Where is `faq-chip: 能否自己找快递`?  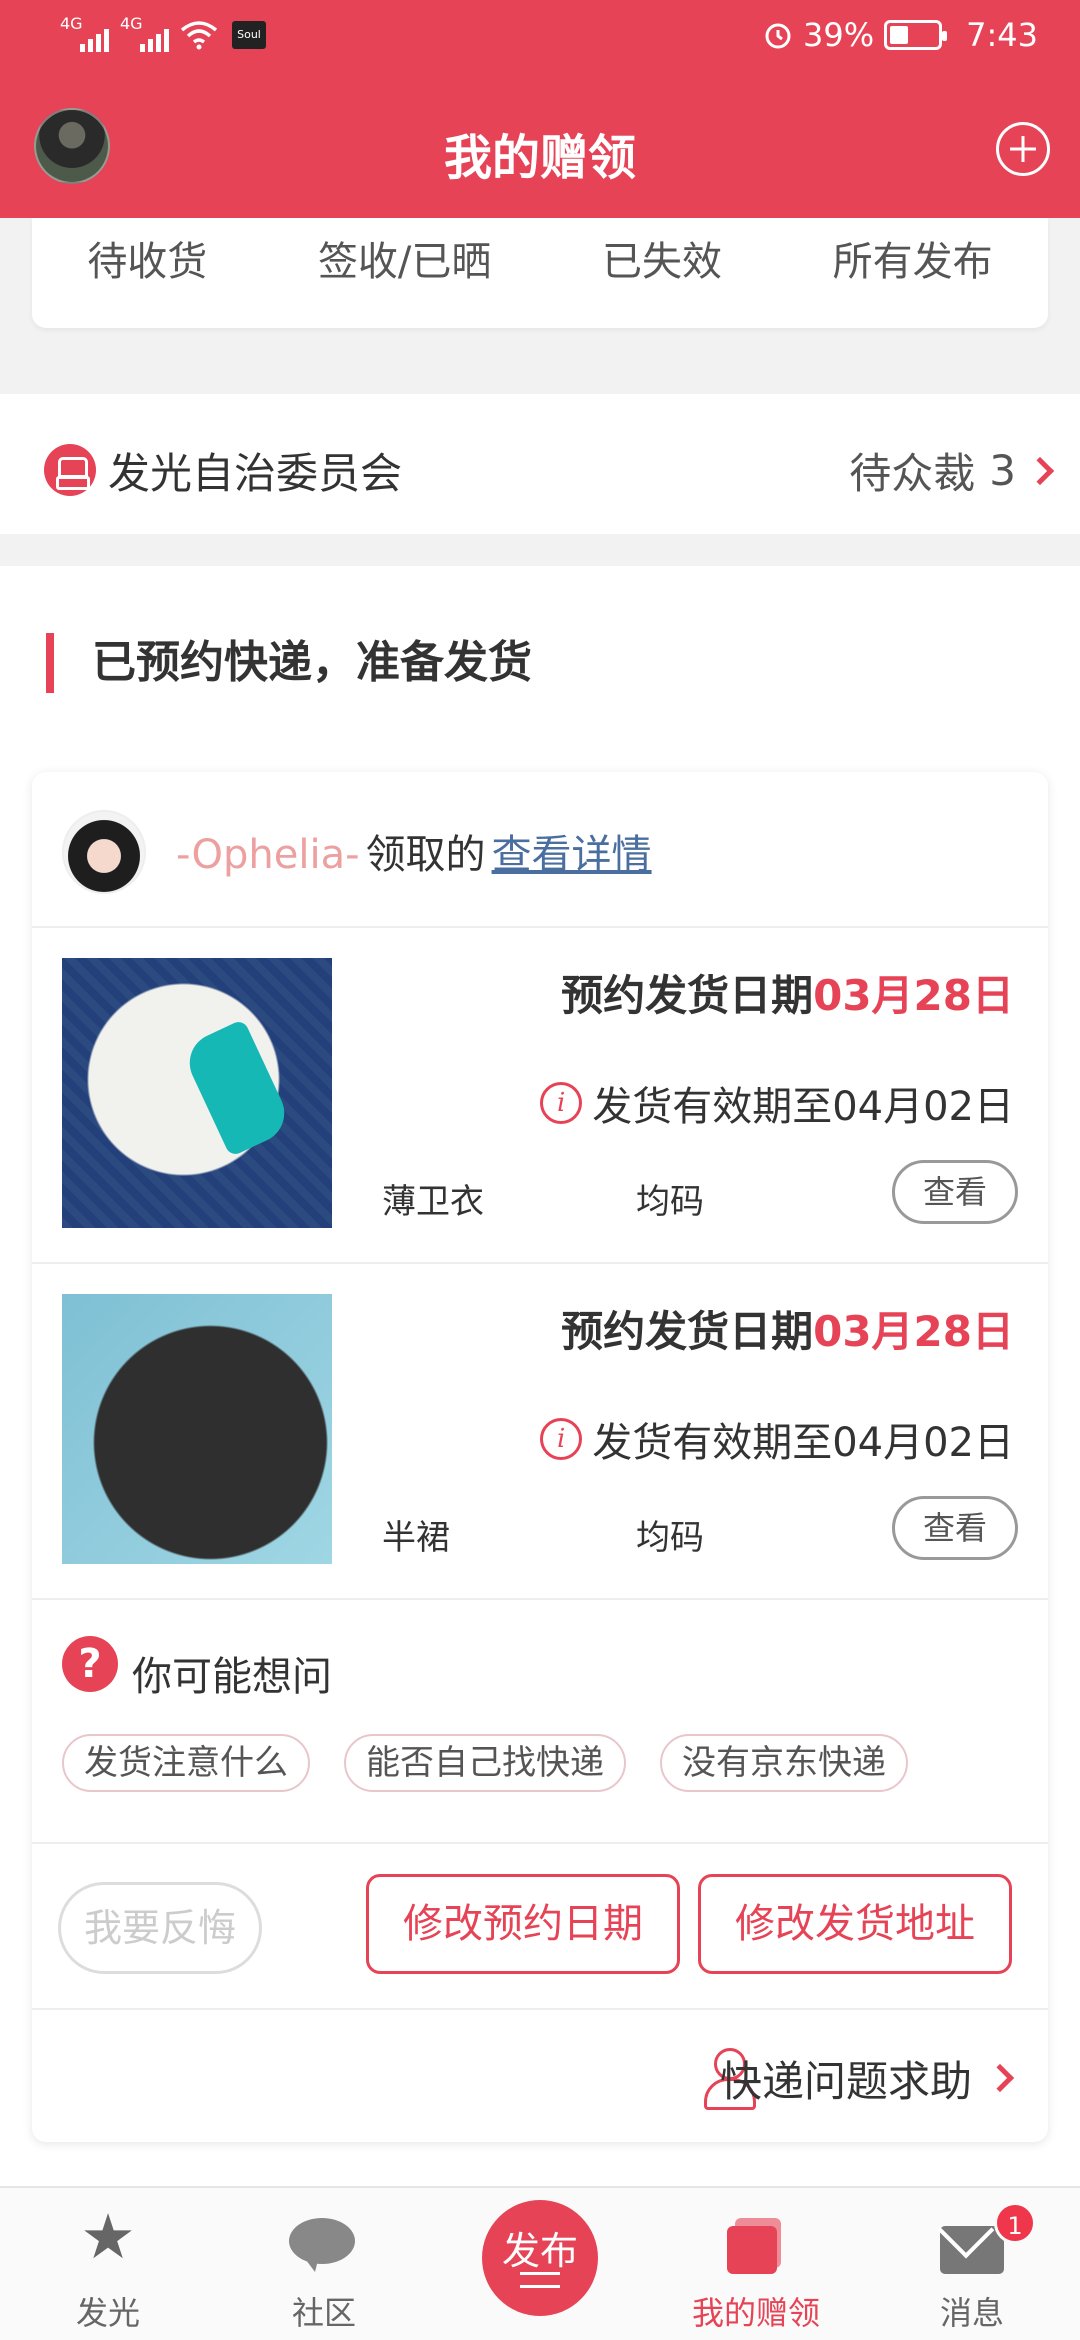
faq-chip: 能否自己找快递 is located at coordinates (485, 1763).